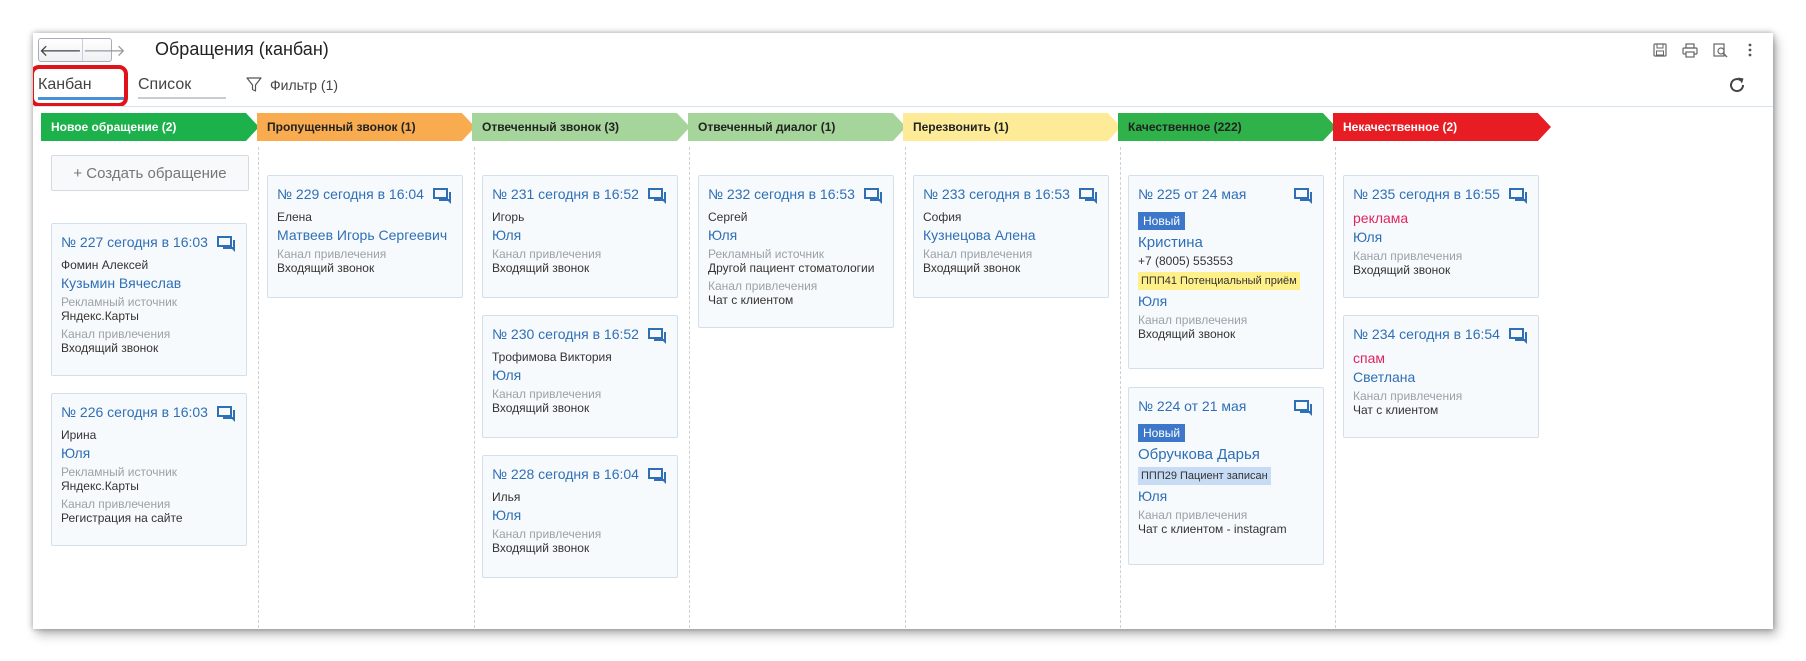  I want to click on card-title: № 225 от 24 мая, so click(1192, 194).